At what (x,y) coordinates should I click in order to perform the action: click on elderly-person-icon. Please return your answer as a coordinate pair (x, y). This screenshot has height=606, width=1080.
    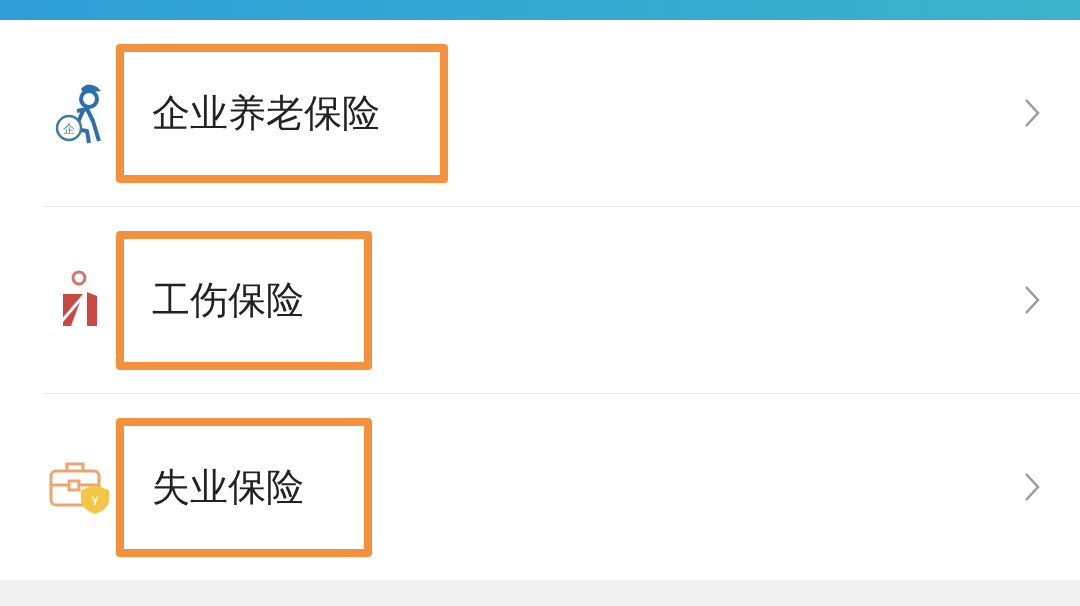
    Looking at the image, I should click on (78, 114).